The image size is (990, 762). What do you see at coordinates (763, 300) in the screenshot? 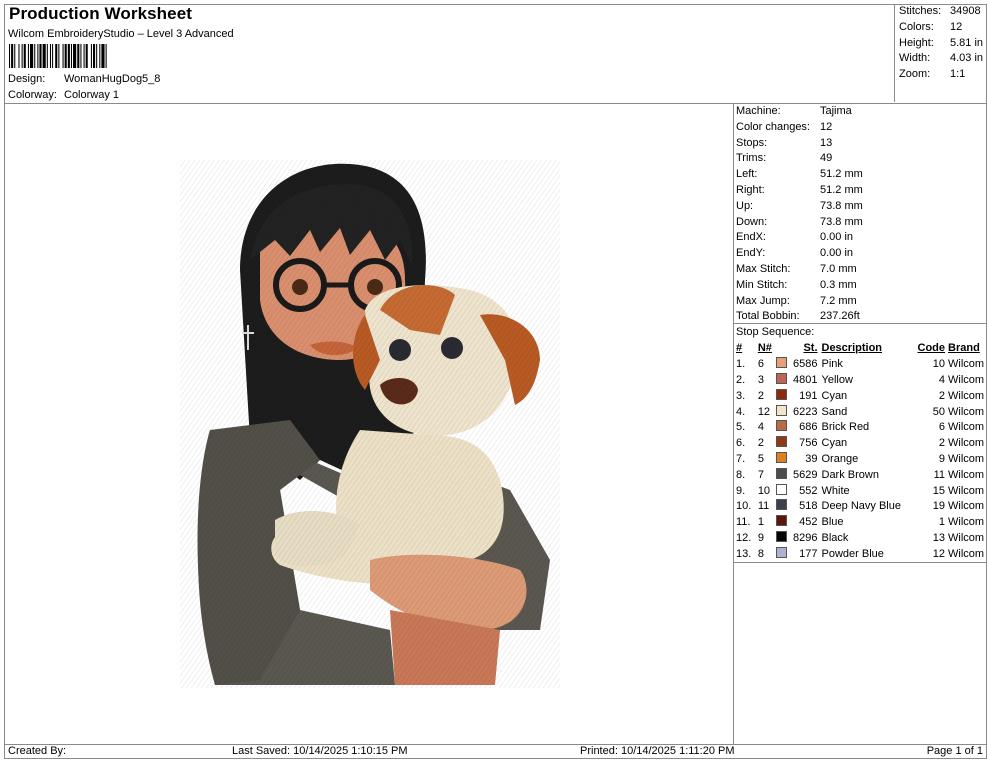
I see `info-label: Max Jump:` at bounding box center [763, 300].